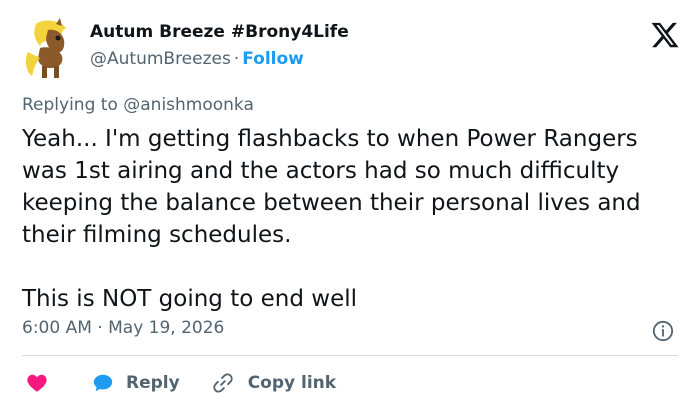  I want to click on action-bar: Reply Copy link, so click(181, 383).